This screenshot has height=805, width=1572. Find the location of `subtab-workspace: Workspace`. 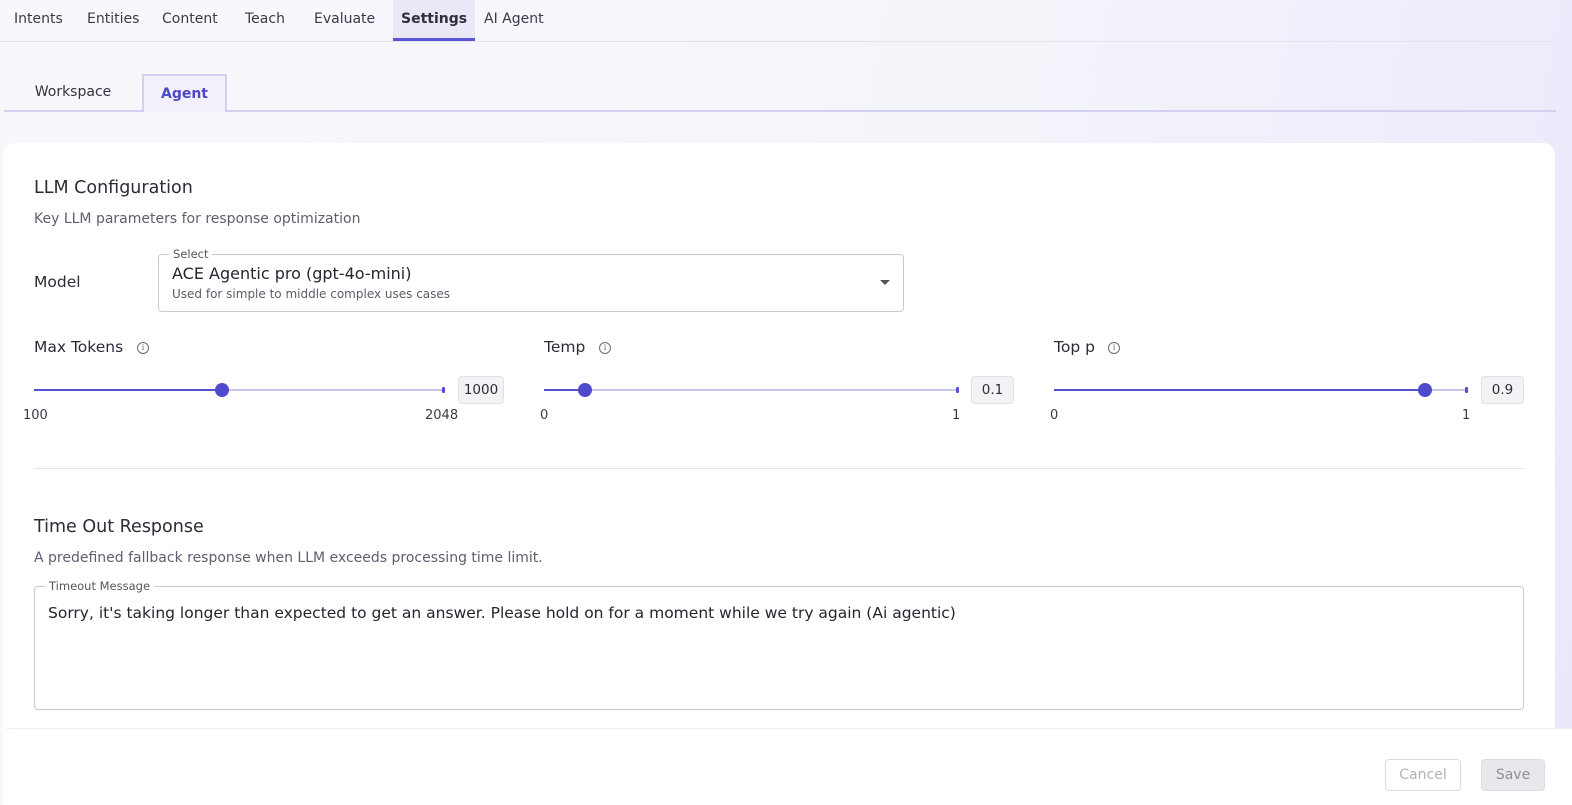

subtab-workspace: Workspace is located at coordinates (73, 93).